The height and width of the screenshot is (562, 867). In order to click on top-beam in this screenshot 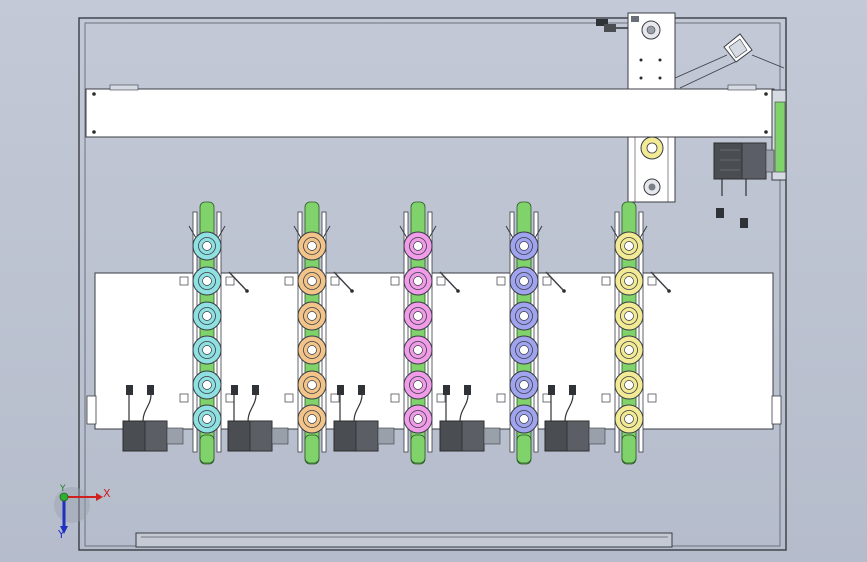, I will do `click(430, 113)`.